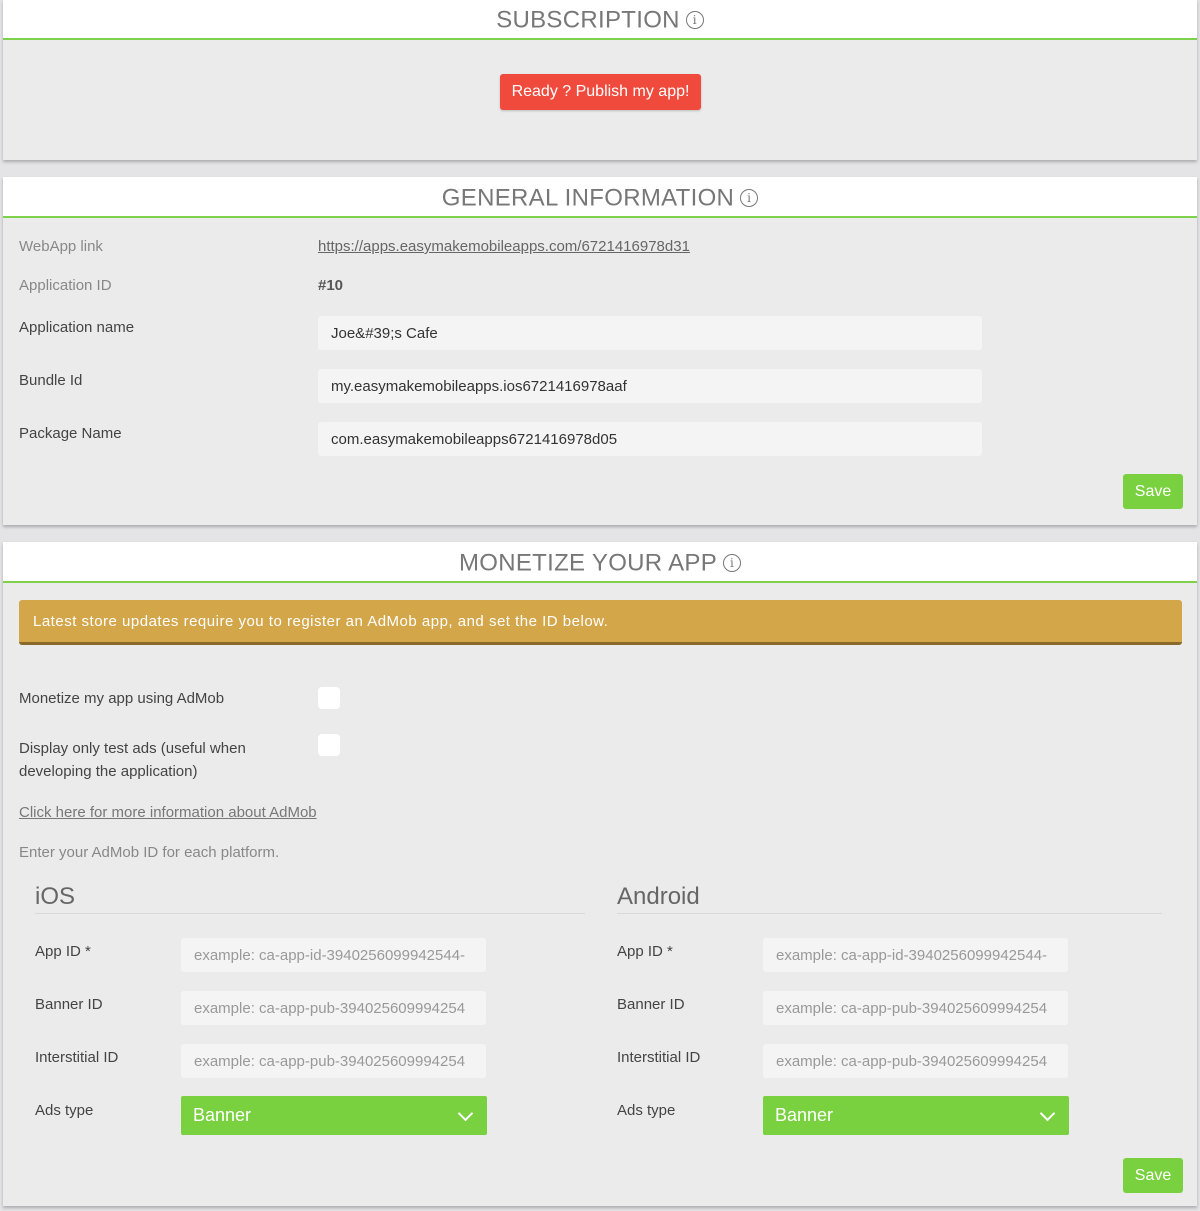 The width and height of the screenshot is (1200, 1211). I want to click on android-banner-id-label: Banner ID, so click(651, 1004).